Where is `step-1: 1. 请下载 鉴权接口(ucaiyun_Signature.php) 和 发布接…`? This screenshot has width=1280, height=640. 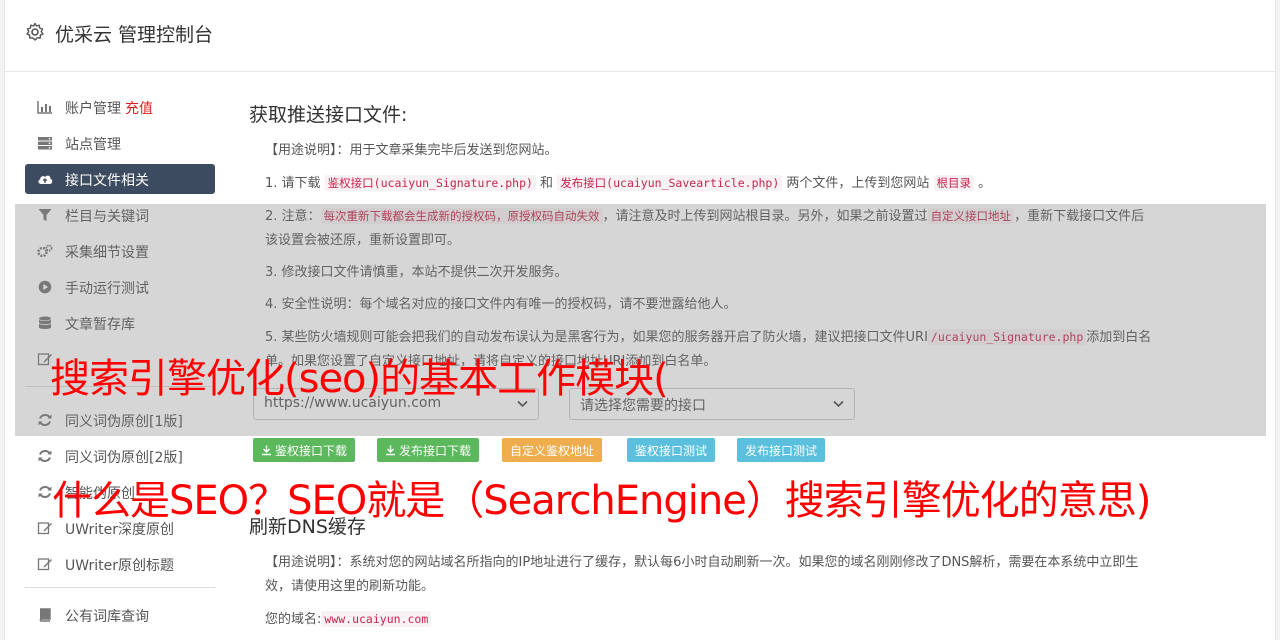
step-1: 1. 请下载 鉴权接口(ucaiyun_Signature.php) 和 发布接… is located at coordinates (628, 183).